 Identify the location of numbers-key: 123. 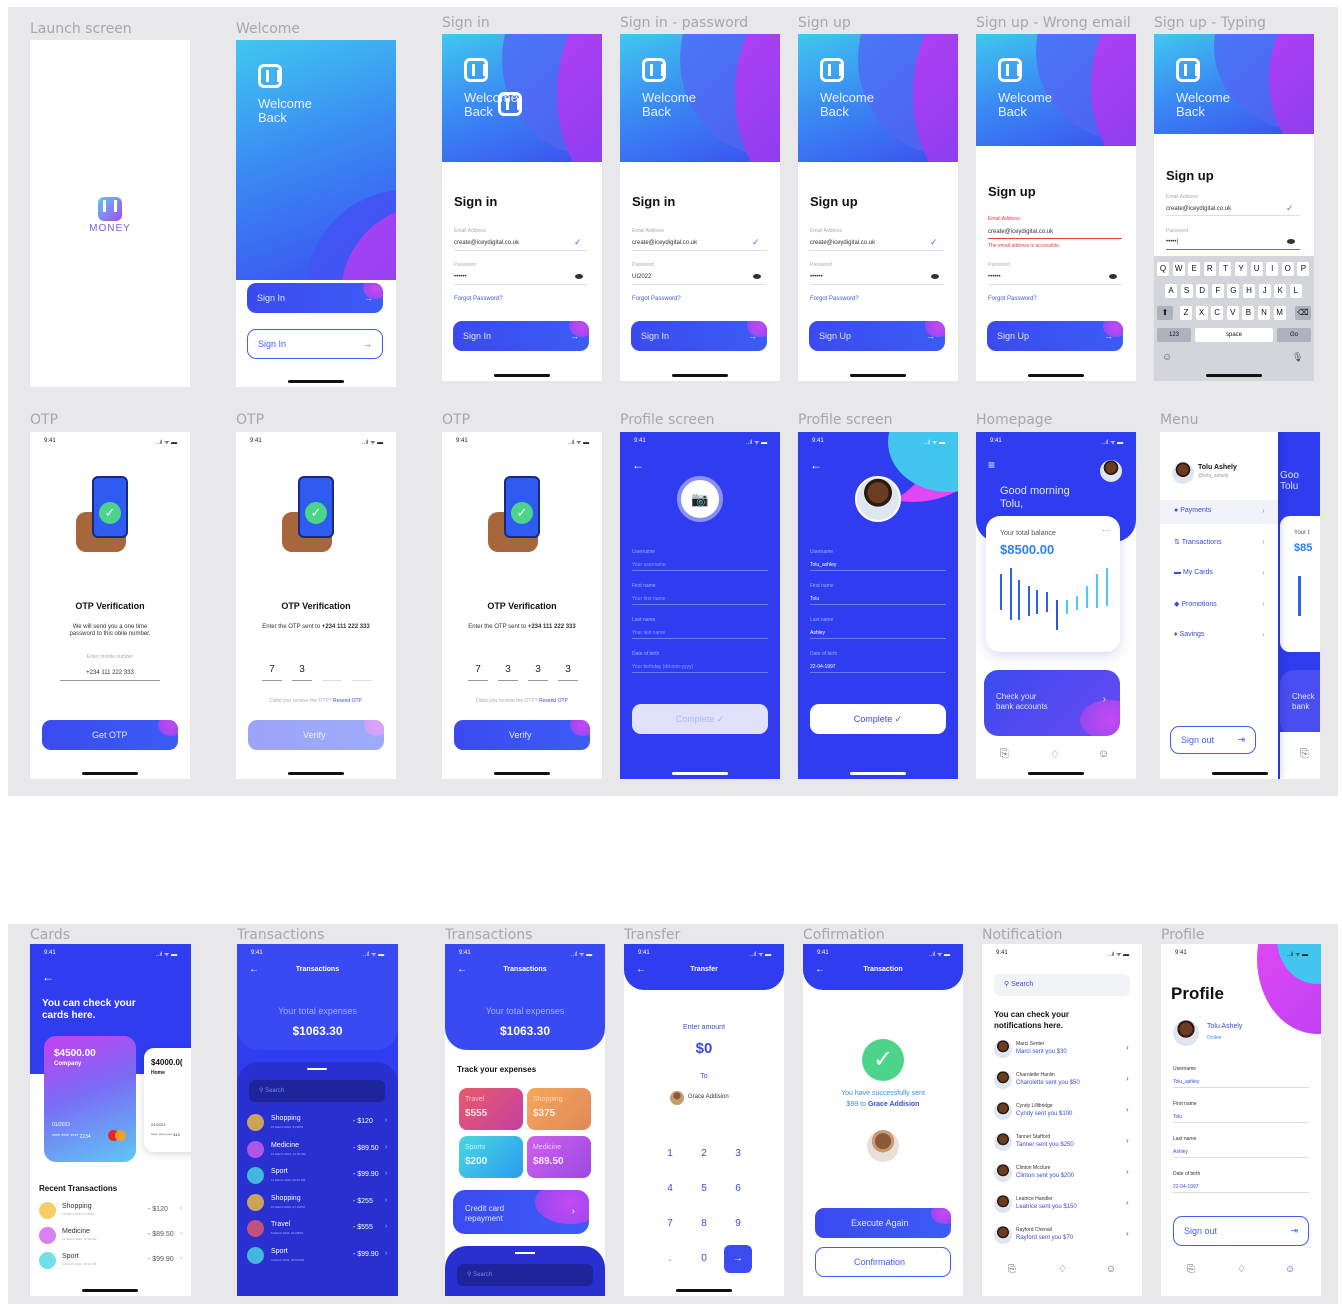
(1174, 335).